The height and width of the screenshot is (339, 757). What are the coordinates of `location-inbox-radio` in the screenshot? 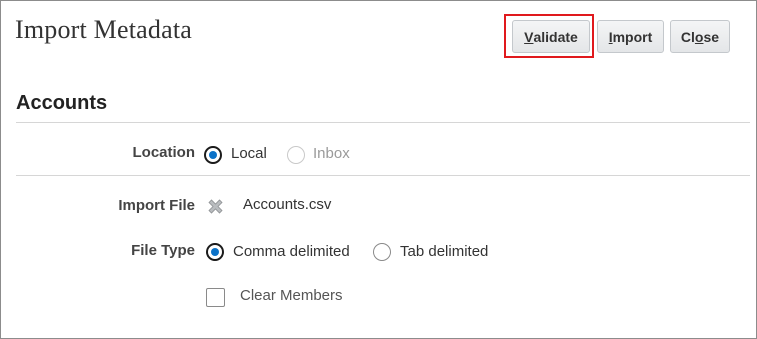 It's located at (296, 155).